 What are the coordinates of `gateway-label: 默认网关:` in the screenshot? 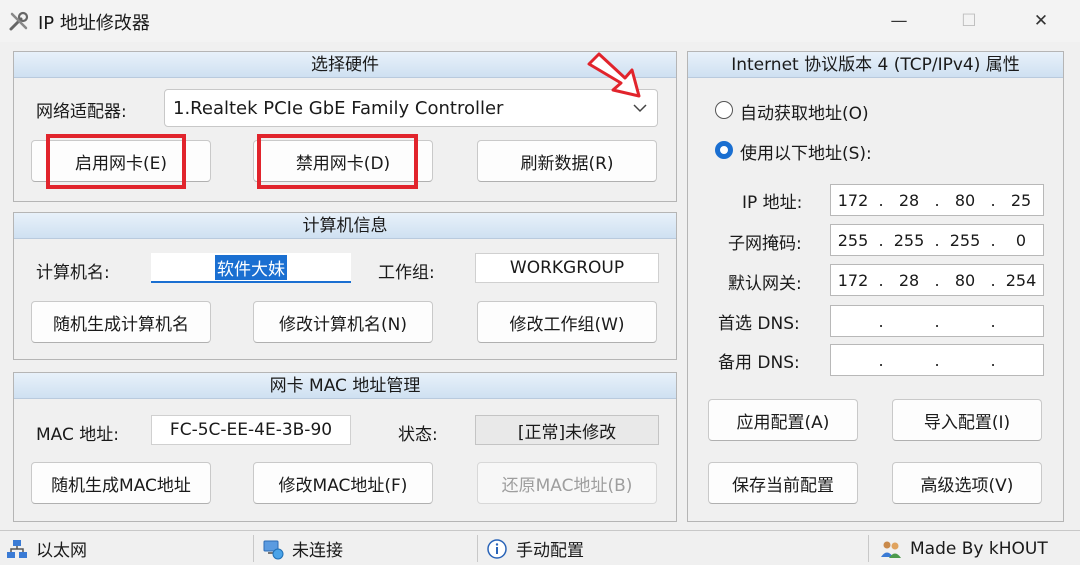 It's located at (765, 284).